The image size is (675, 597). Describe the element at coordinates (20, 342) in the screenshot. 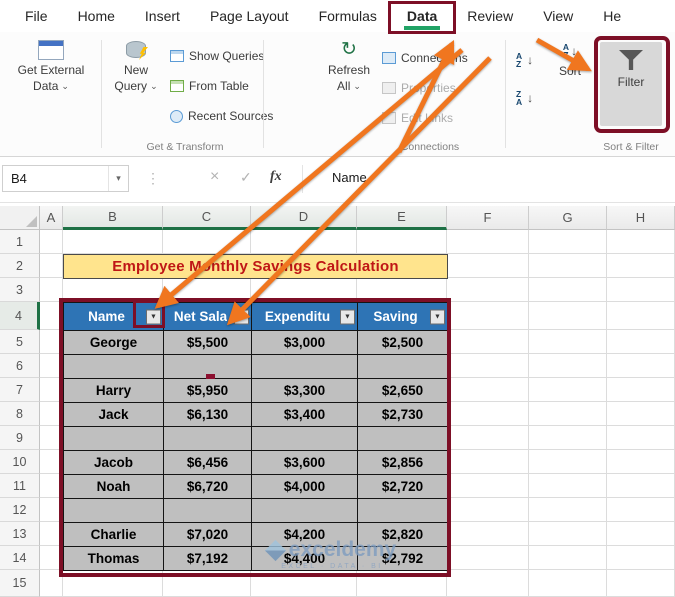

I see `row-header-5: 5` at that location.